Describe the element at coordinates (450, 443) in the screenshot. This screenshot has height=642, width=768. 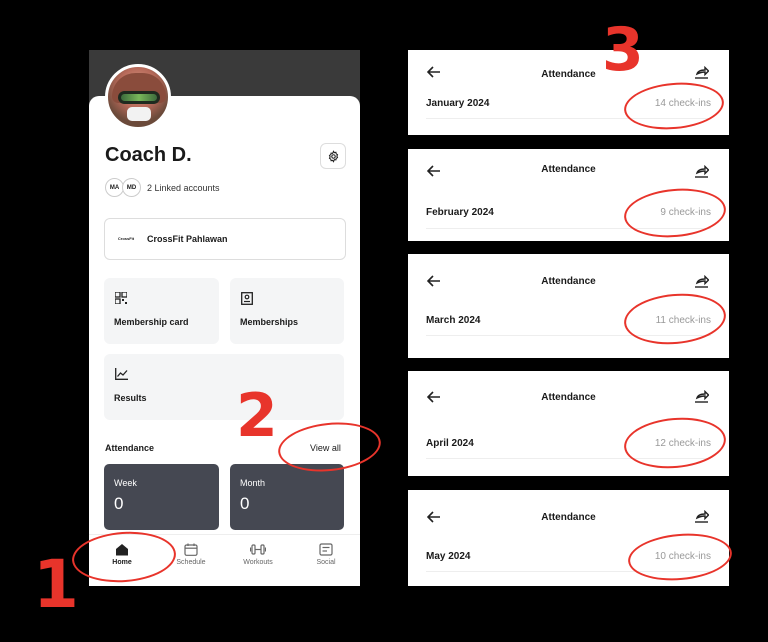
I see `month-label: April 2024` at that location.